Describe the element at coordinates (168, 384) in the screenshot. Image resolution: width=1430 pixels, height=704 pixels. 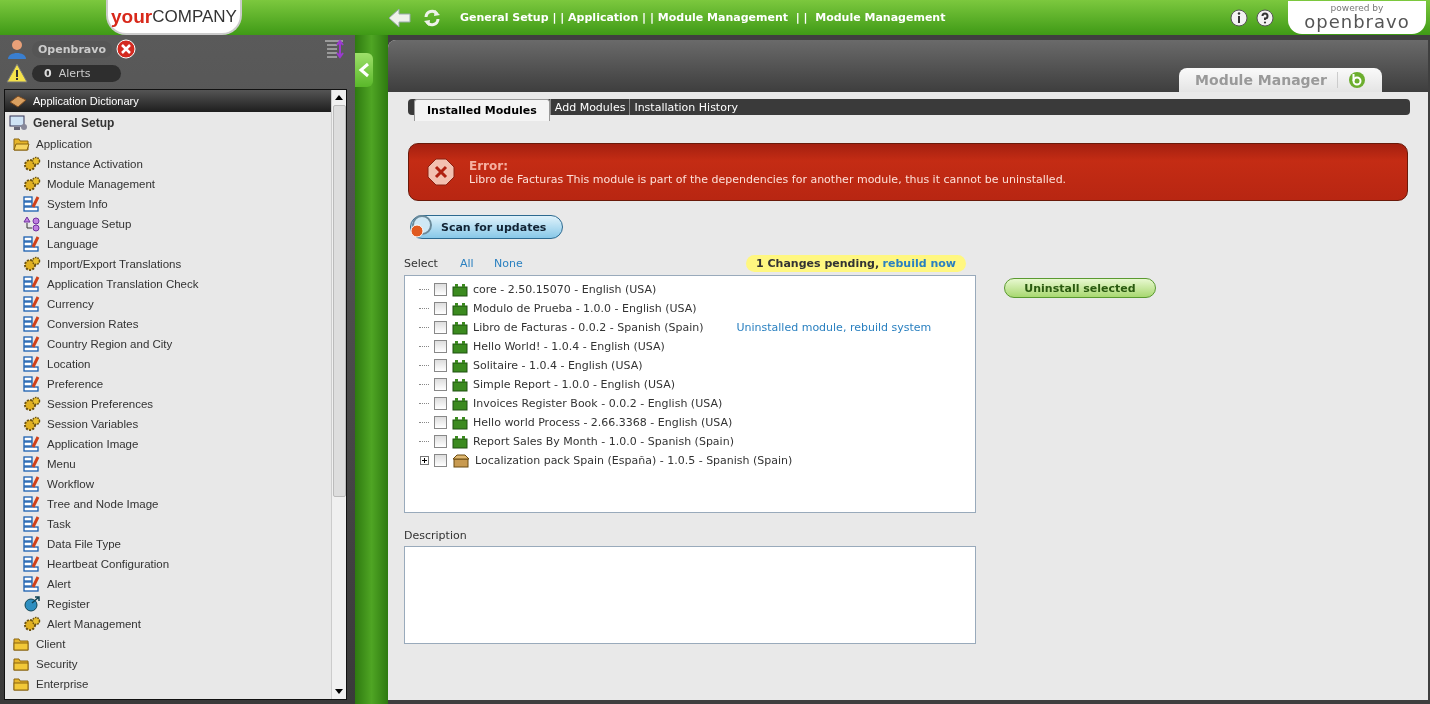
I see `menu-item: Preference` at that location.